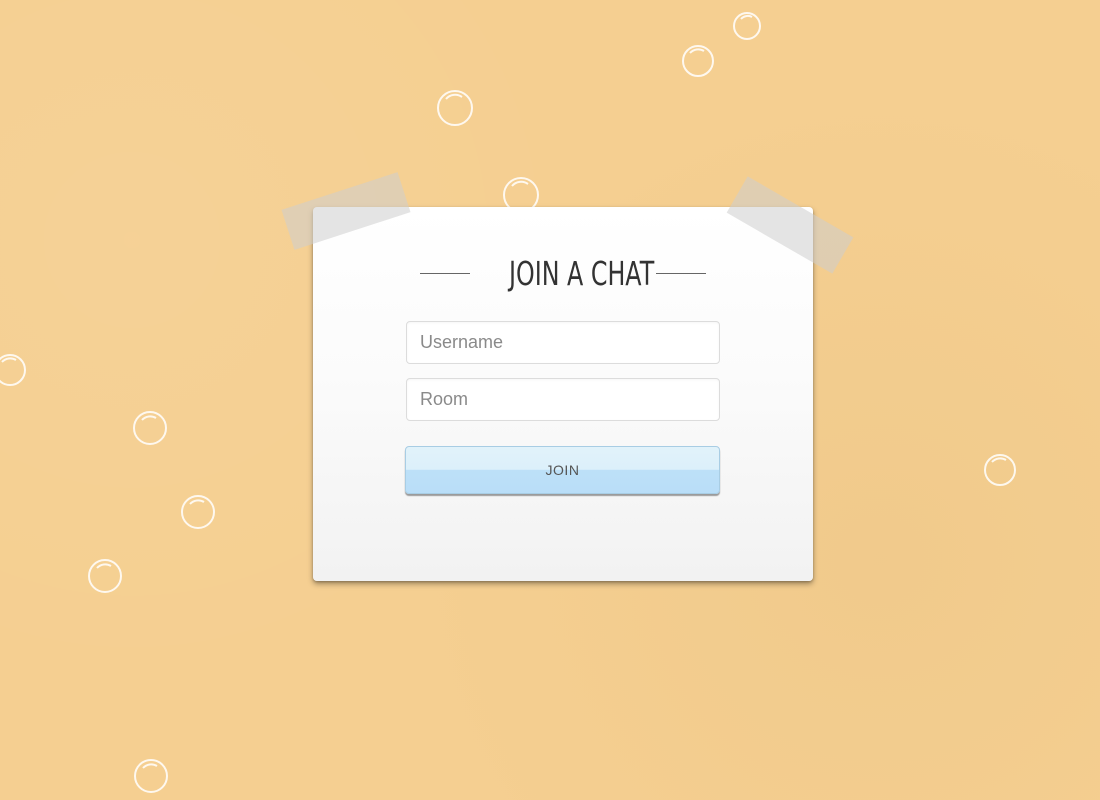 Image resolution: width=1100 pixels, height=800 pixels. I want to click on join-button: JOIN, so click(562, 470).